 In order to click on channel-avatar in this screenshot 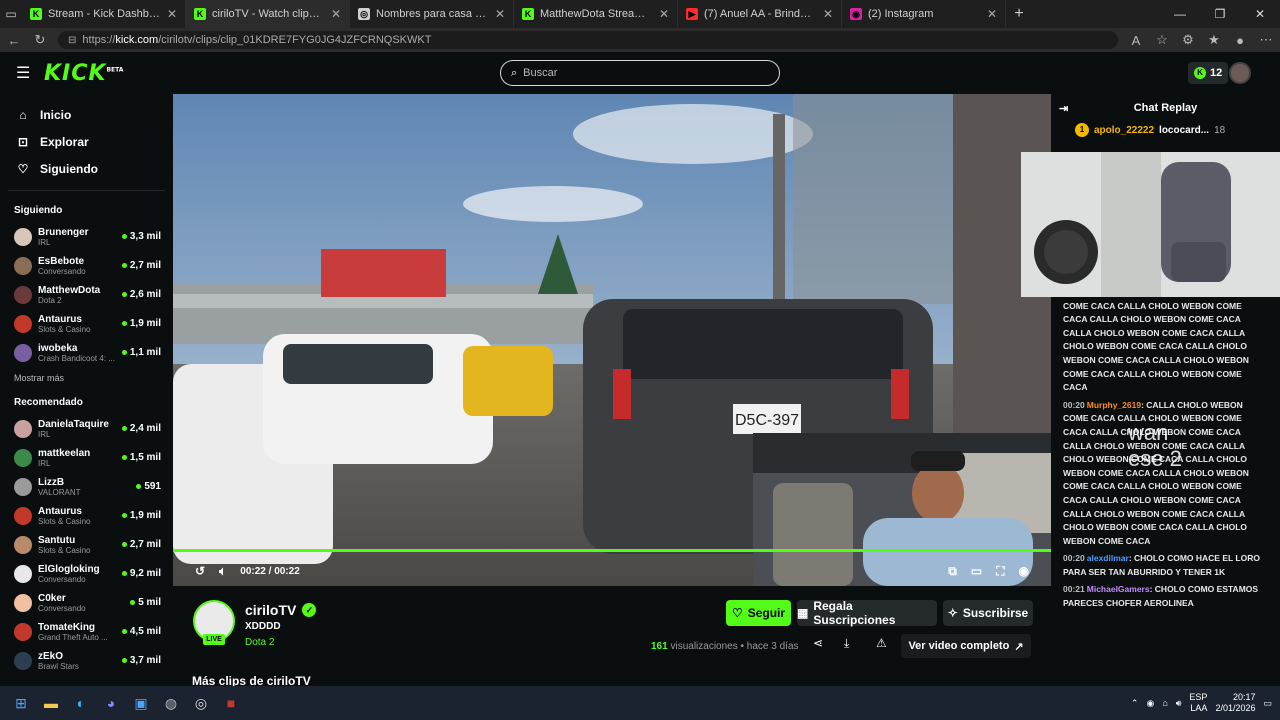, I will do `click(23, 602)`.